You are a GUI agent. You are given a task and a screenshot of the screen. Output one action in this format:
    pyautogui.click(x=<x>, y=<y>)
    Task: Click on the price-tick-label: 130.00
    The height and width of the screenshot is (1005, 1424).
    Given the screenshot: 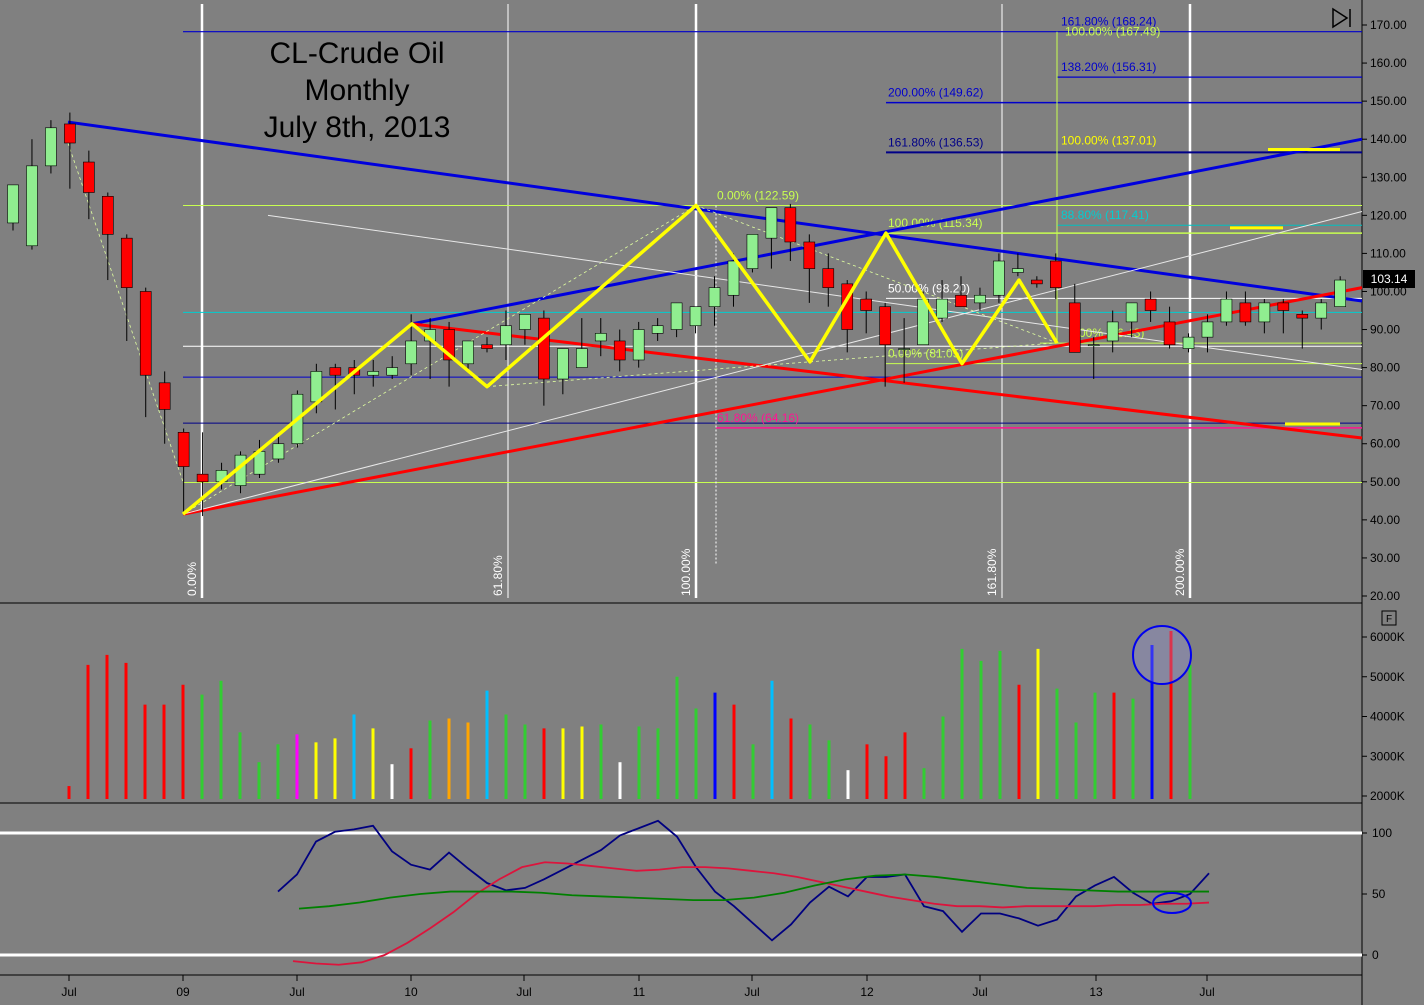 What is the action you would take?
    pyautogui.click(x=1388, y=177)
    